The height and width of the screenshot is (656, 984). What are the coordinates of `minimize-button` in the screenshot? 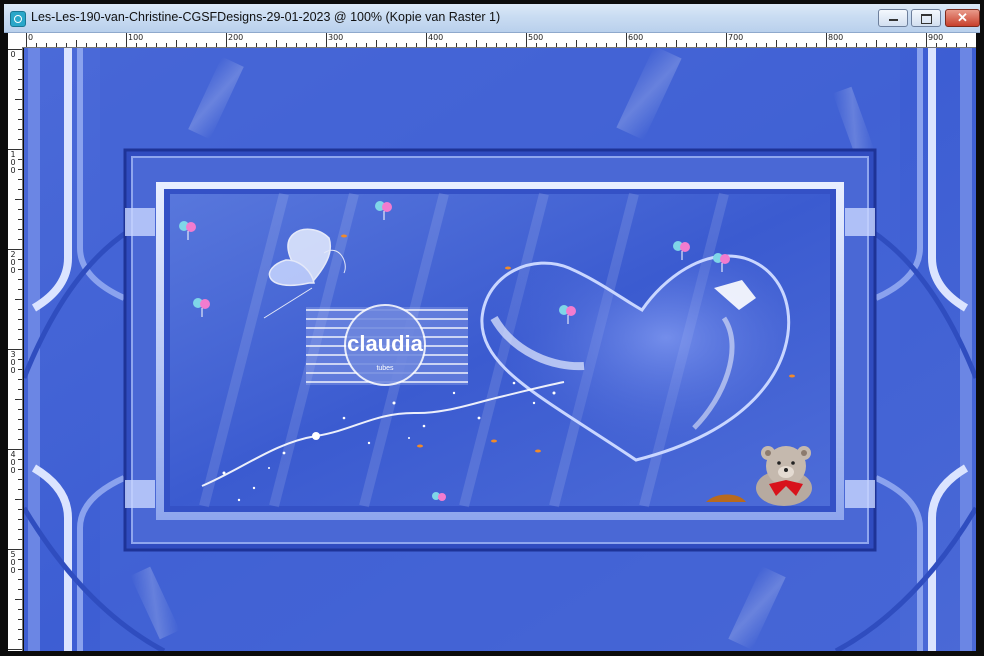 It's located at (893, 18).